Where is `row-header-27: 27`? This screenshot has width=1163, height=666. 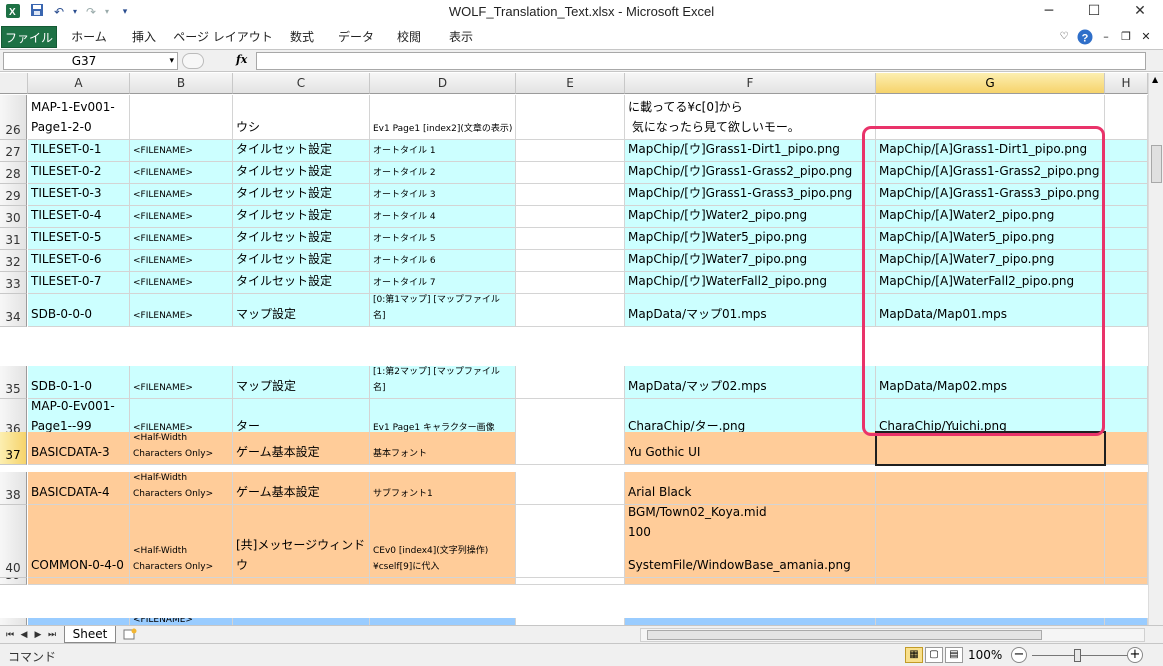 row-header-27: 27 is located at coordinates (13, 151).